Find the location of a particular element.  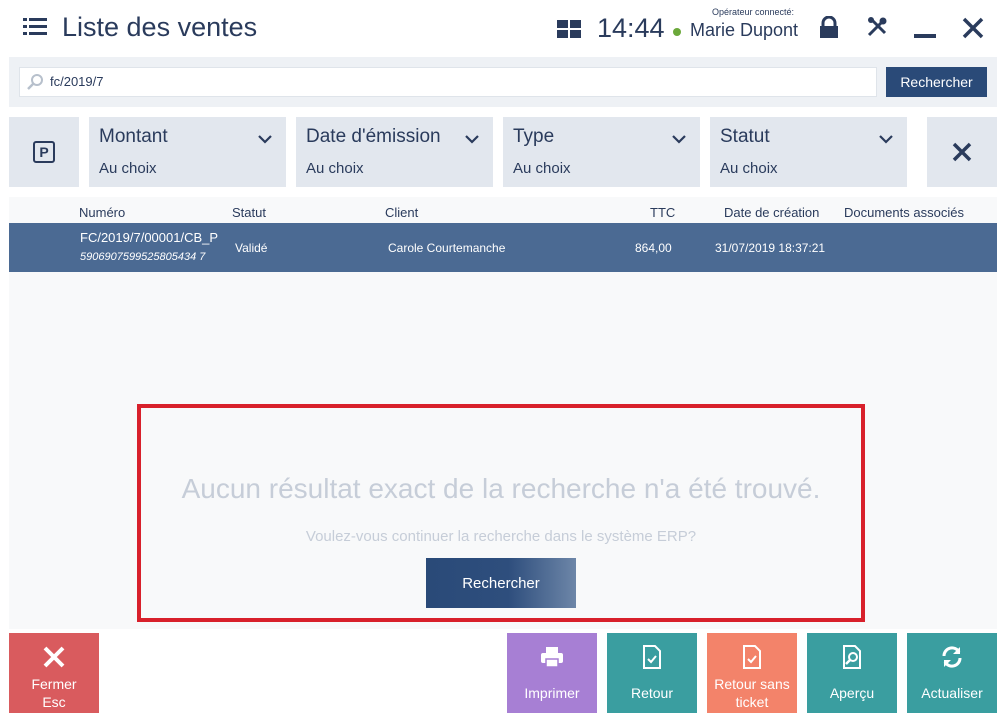

cell-statut: Validé is located at coordinates (251, 248).